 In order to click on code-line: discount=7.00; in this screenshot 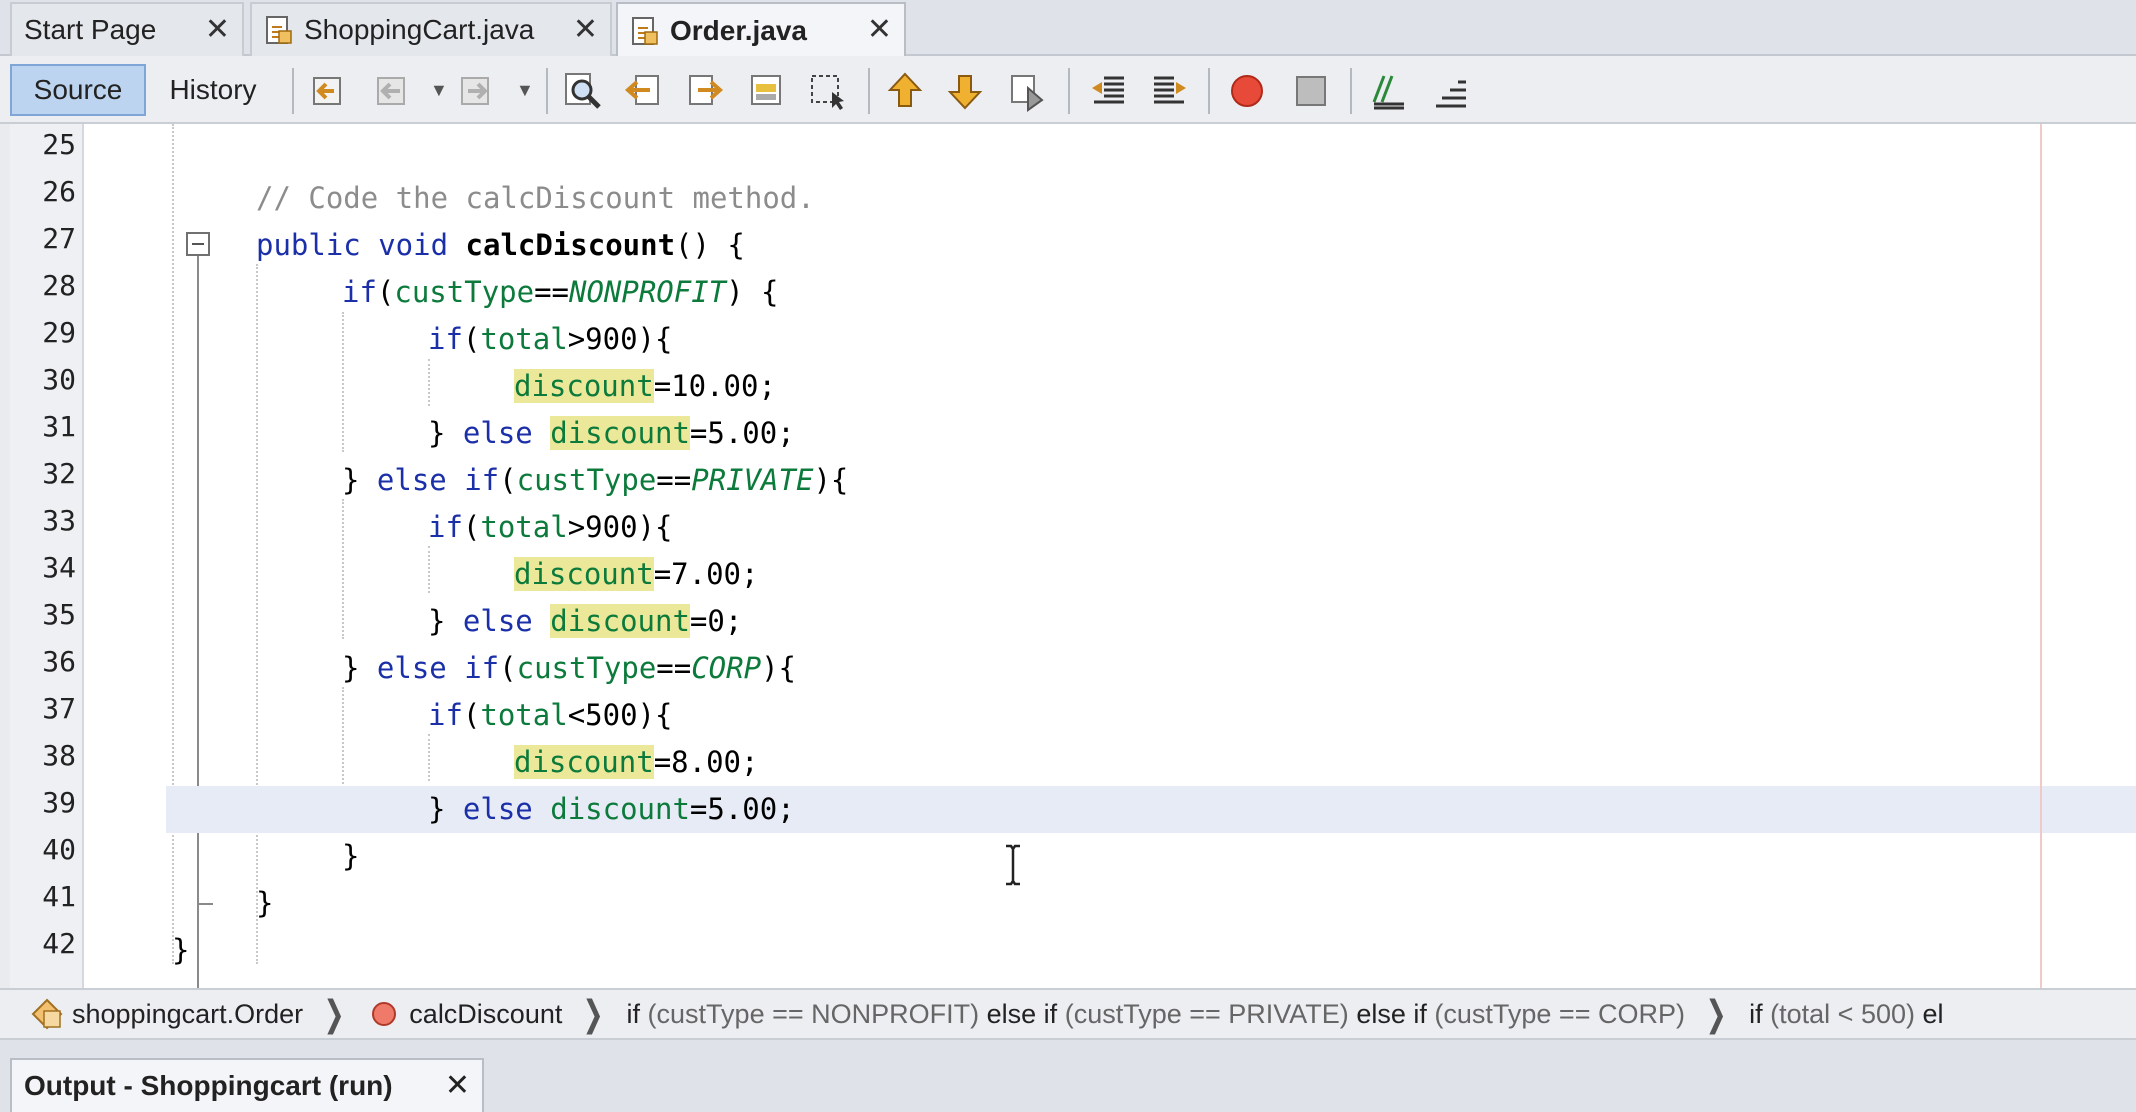, I will do `click(1325, 574)`.